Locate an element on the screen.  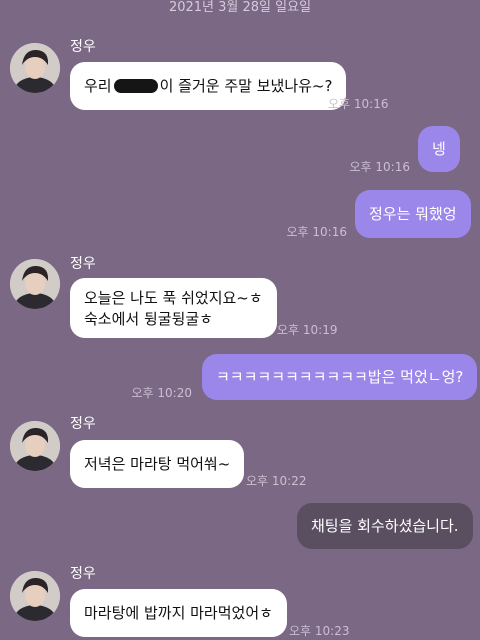
recalled-message-bubble: 채팅을 회수하셨습니다. is located at coordinates (385, 526).